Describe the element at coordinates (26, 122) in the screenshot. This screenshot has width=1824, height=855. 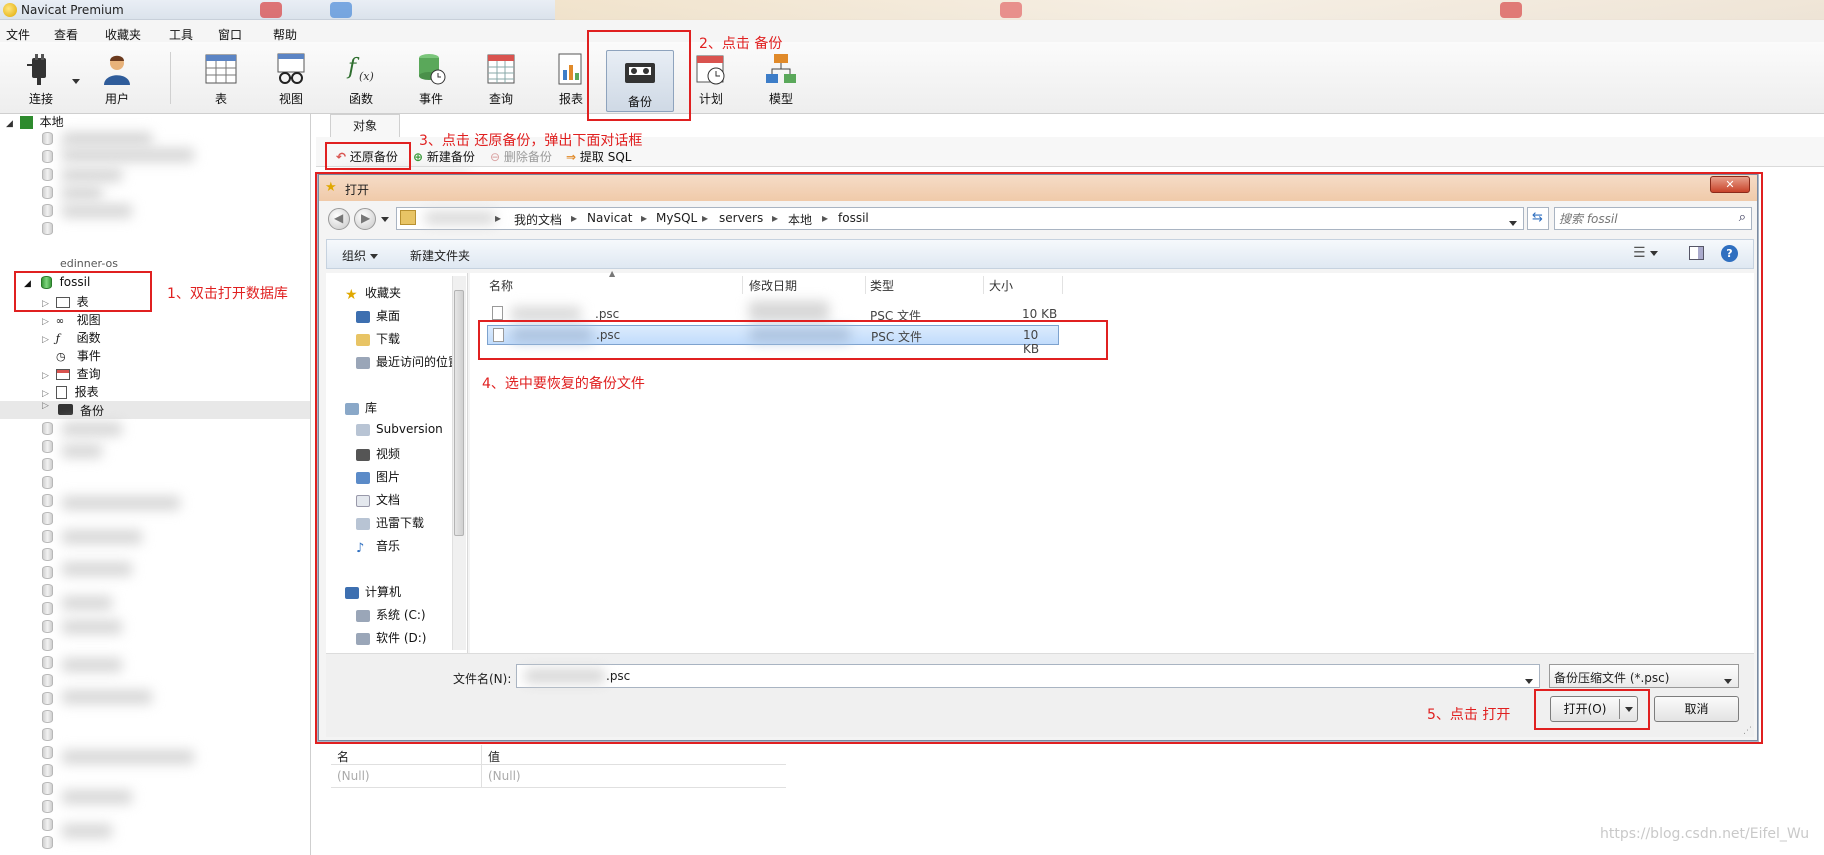
I see `connection-icon` at that location.